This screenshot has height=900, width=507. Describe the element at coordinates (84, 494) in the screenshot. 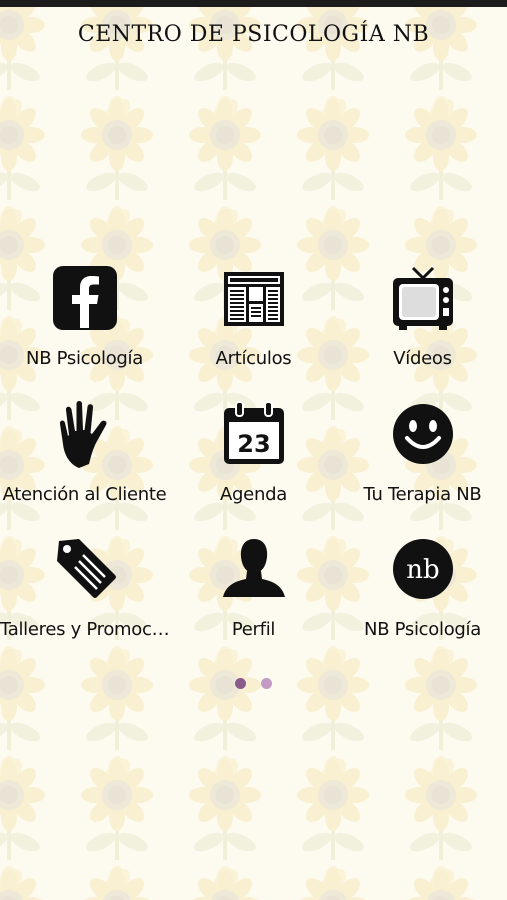

I see `tile-label: Atención al Cliente` at that location.